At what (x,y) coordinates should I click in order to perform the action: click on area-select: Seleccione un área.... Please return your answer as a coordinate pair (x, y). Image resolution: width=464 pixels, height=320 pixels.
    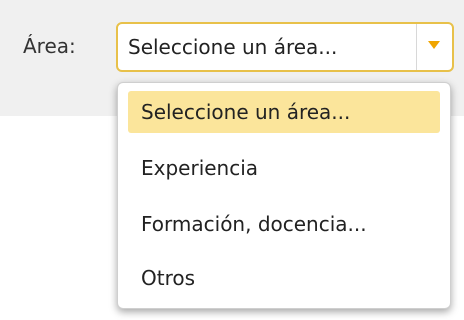
    Looking at the image, I should click on (285, 47).